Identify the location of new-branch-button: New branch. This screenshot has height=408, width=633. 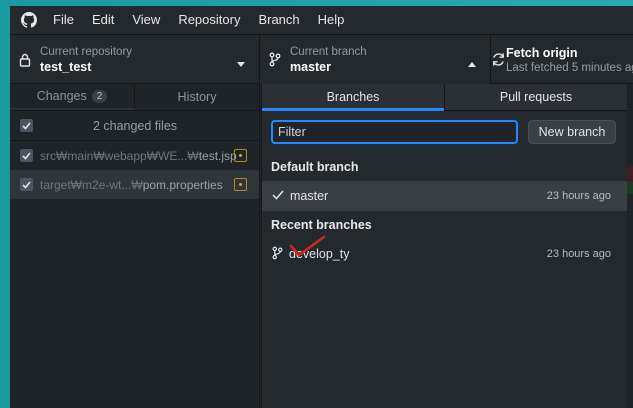
(572, 132).